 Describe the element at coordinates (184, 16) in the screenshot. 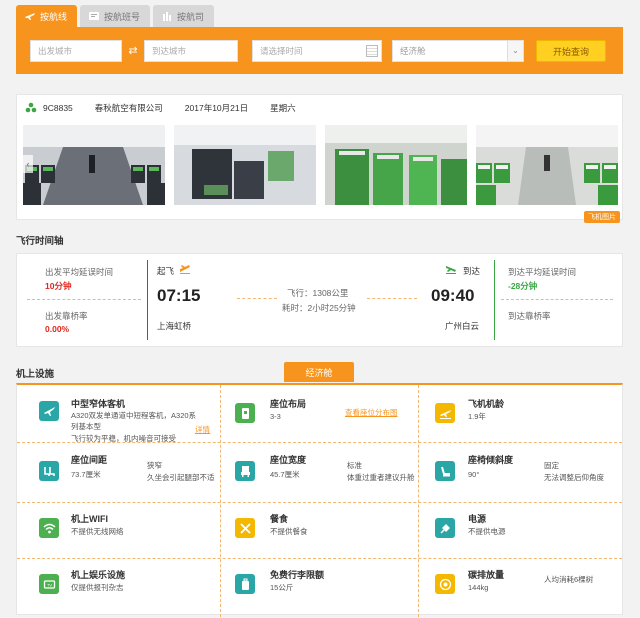

I see `tab-by-airline: 按航司` at that location.